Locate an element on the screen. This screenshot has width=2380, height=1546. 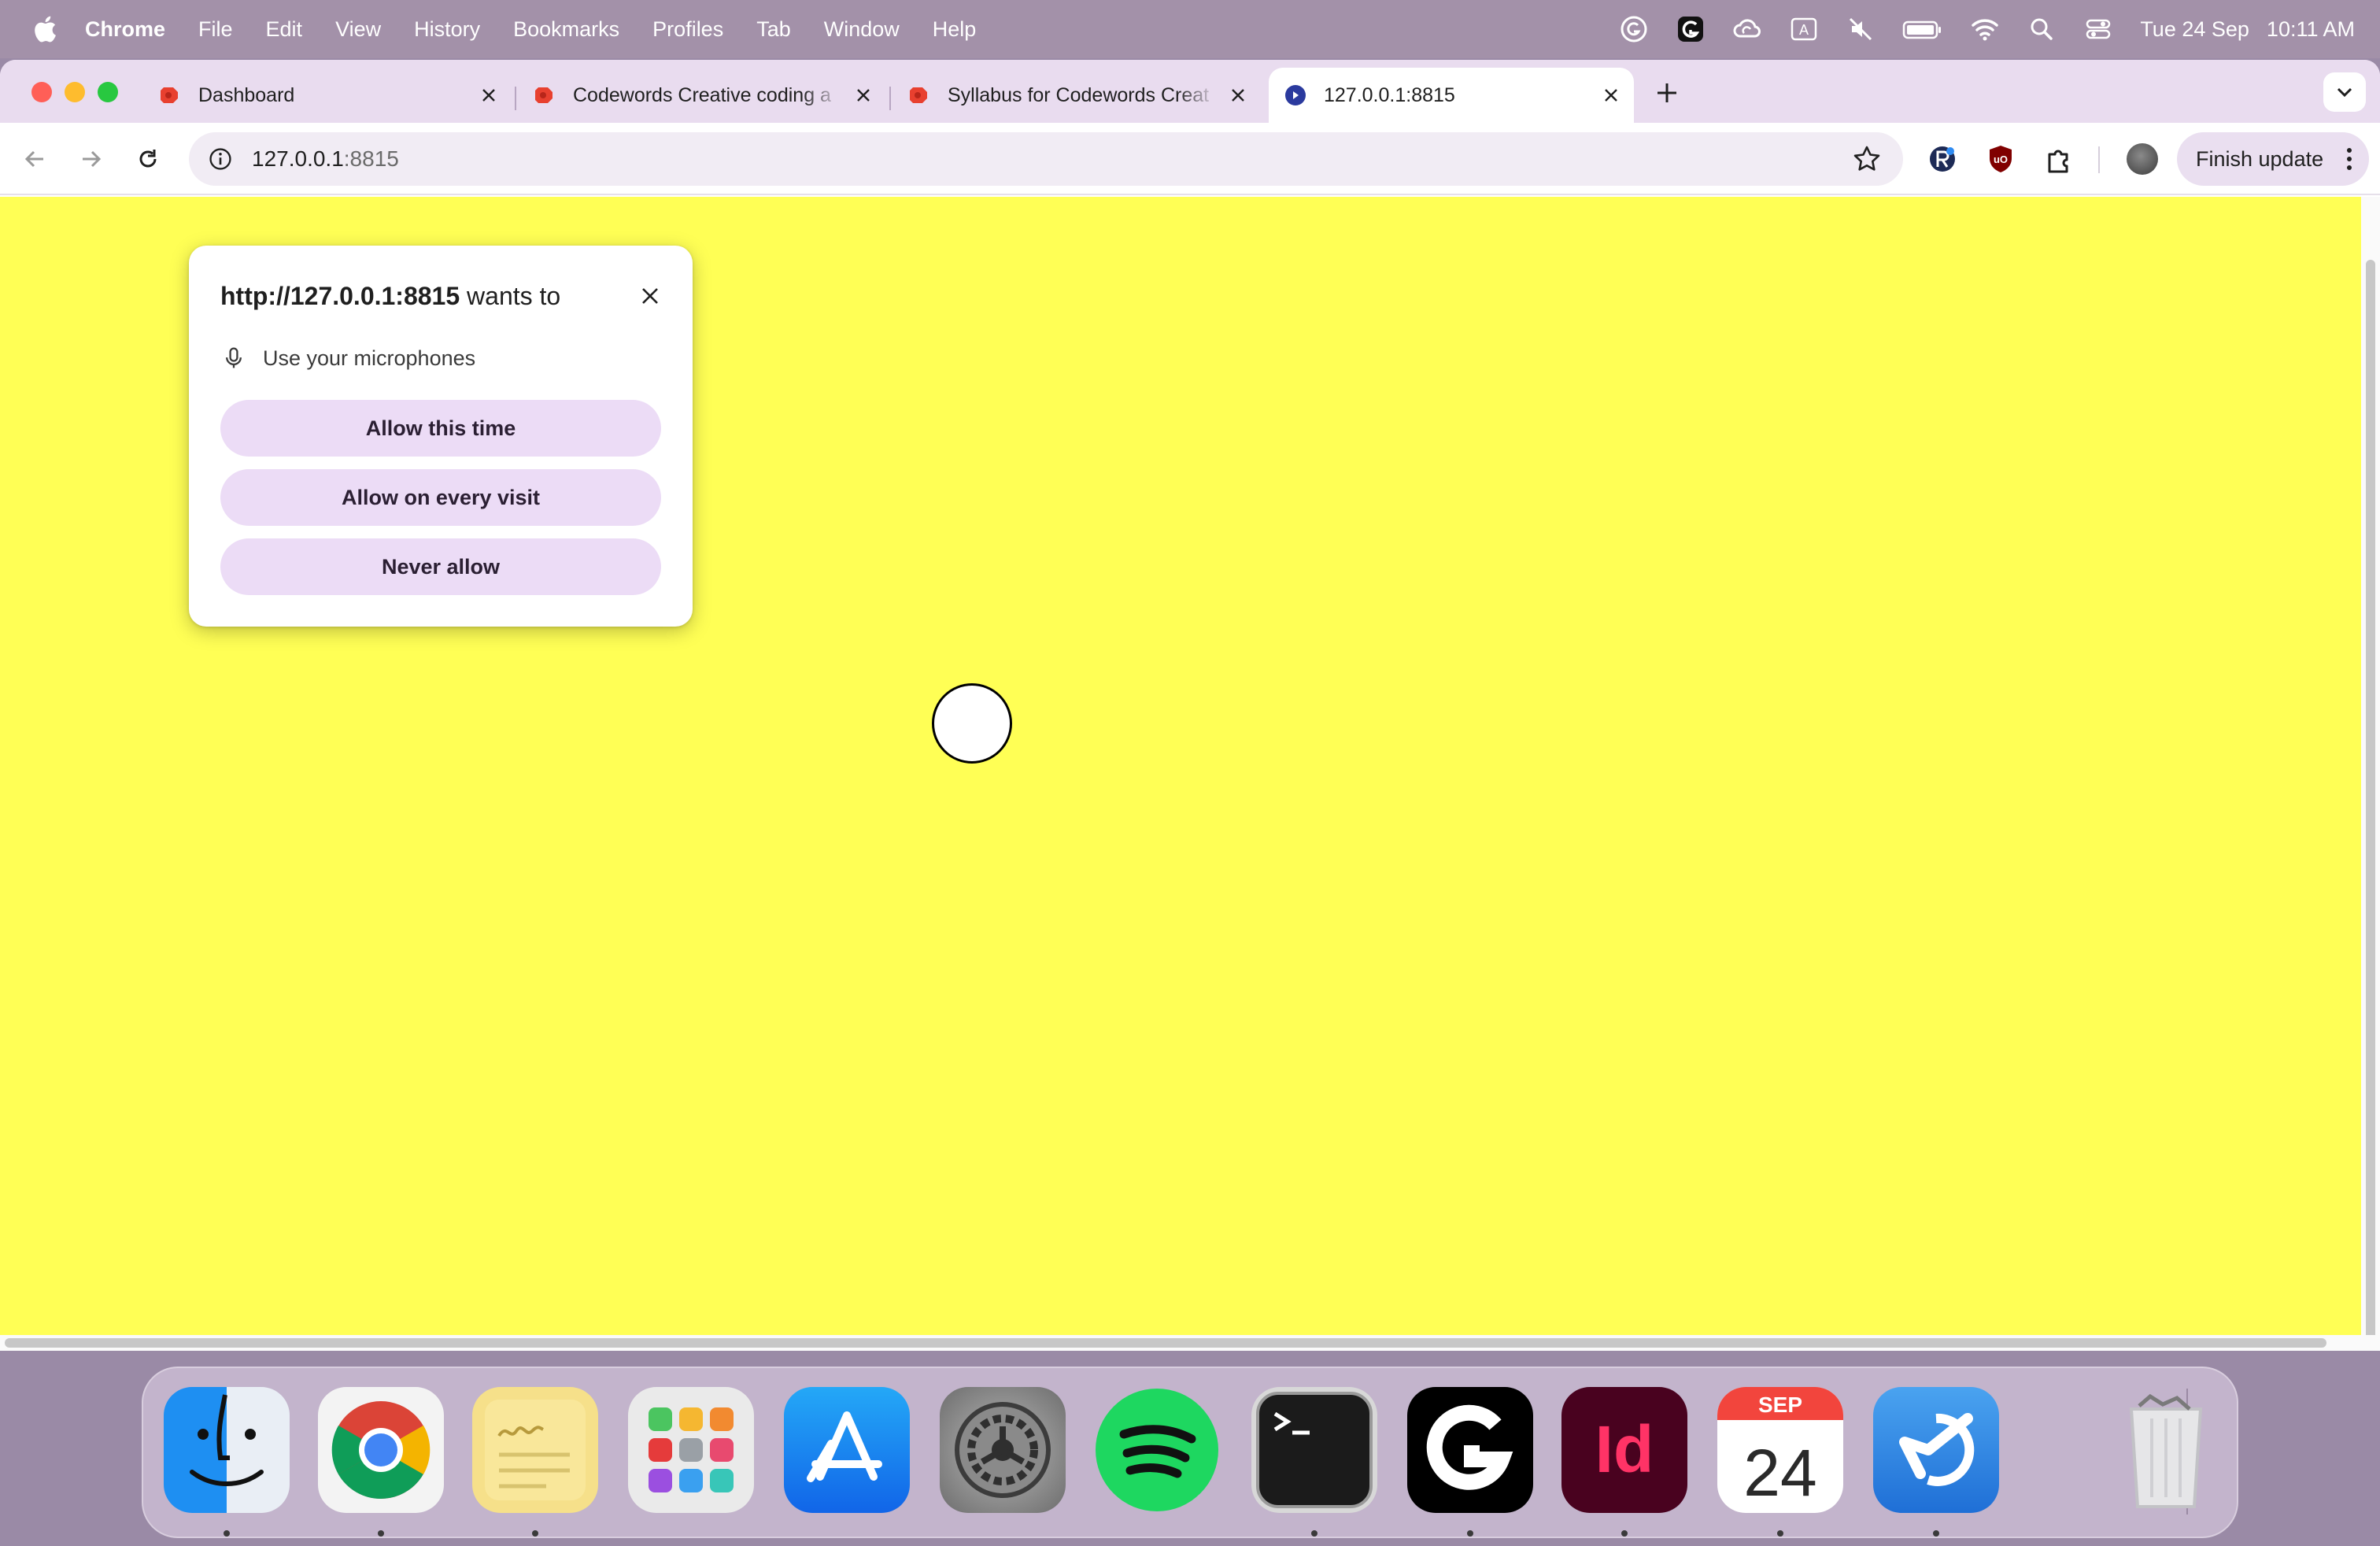
horizontal-scrollbar is located at coordinates (1190, 1343).